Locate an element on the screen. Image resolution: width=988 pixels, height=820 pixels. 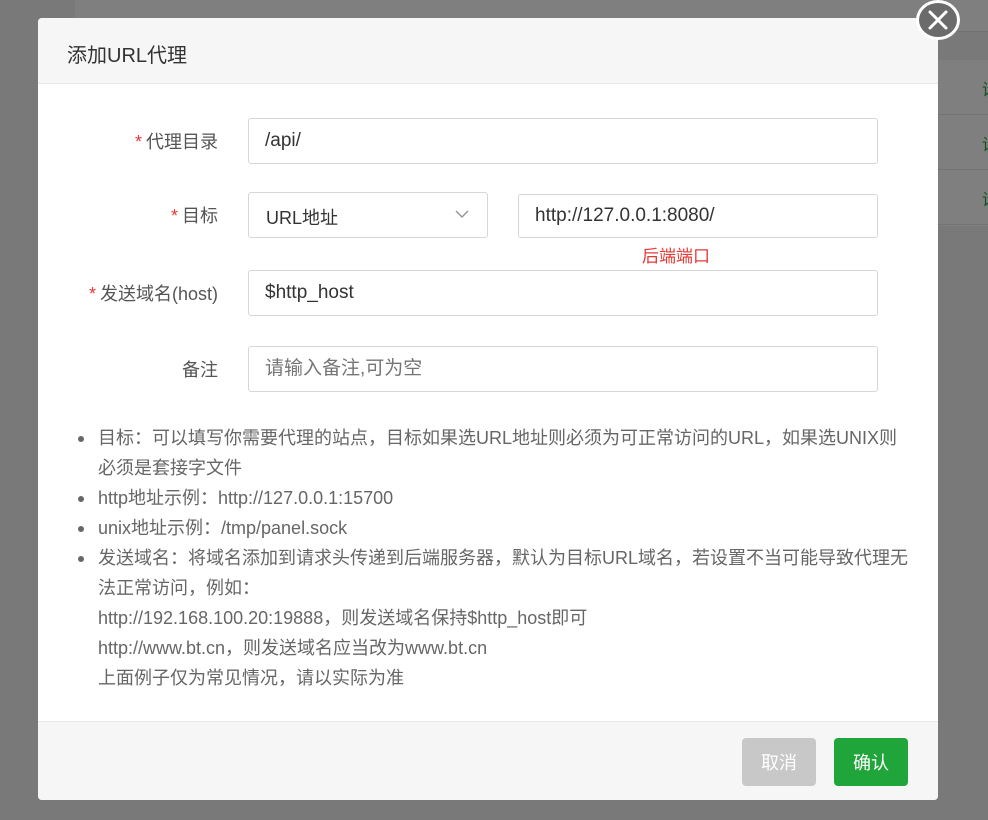
target-label: * 目标 is located at coordinates (194, 215).